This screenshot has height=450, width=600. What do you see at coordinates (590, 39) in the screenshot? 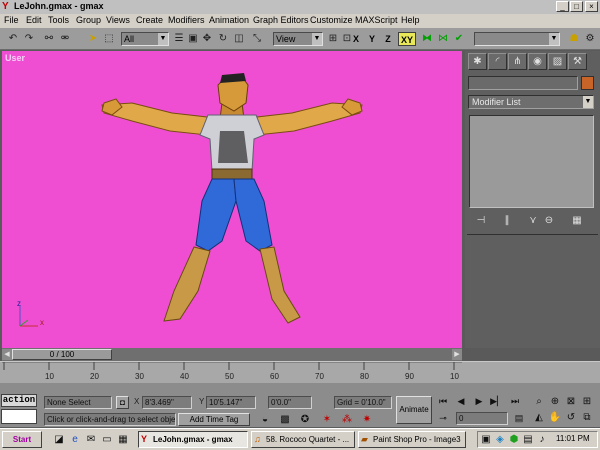
I see `quick-render-icon: ⚙` at bounding box center [590, 39].